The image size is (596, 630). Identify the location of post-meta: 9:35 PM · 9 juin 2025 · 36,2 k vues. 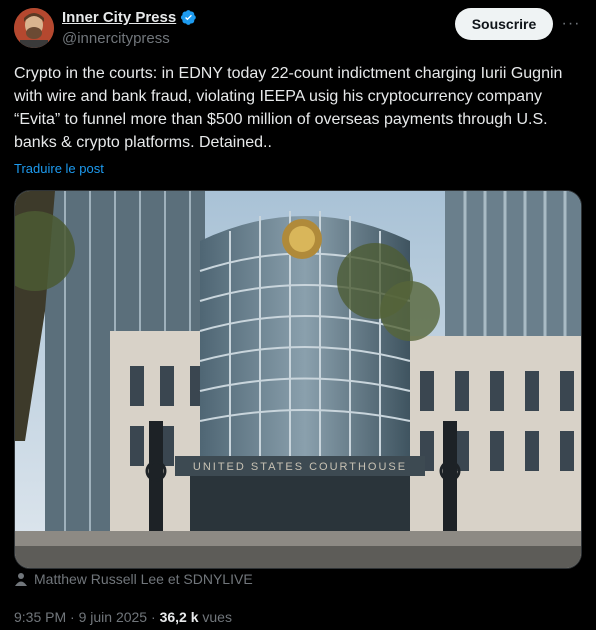
(123, 617).